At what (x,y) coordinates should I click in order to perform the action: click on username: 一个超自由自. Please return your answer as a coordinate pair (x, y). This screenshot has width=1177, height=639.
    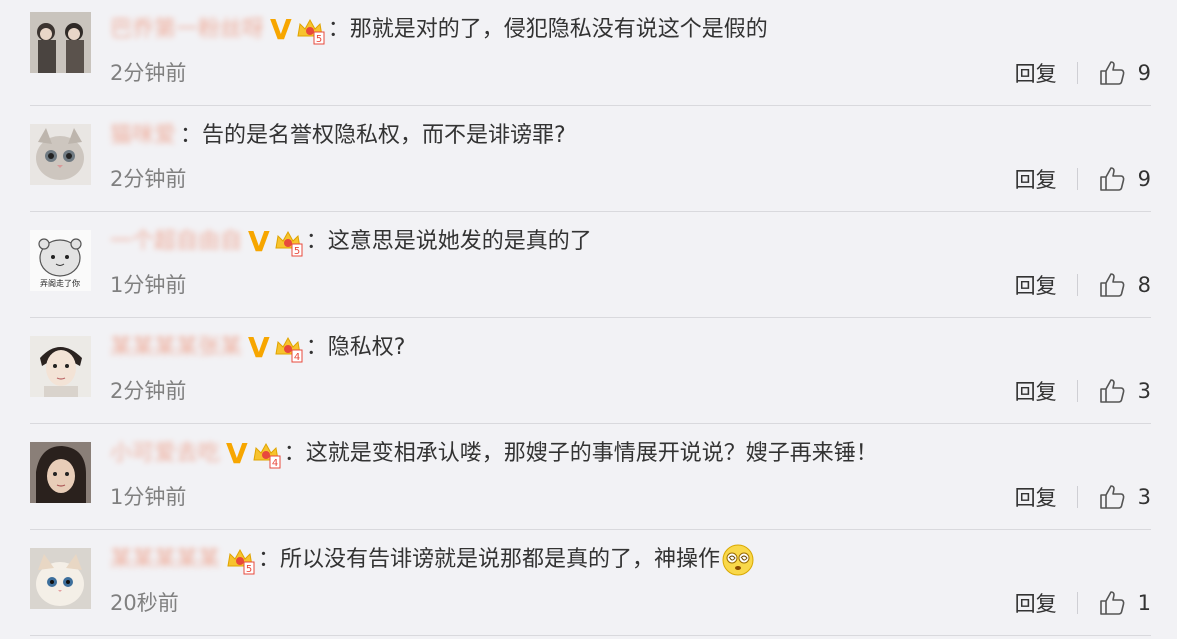
    Looking at the image, I should click on (176, 242).